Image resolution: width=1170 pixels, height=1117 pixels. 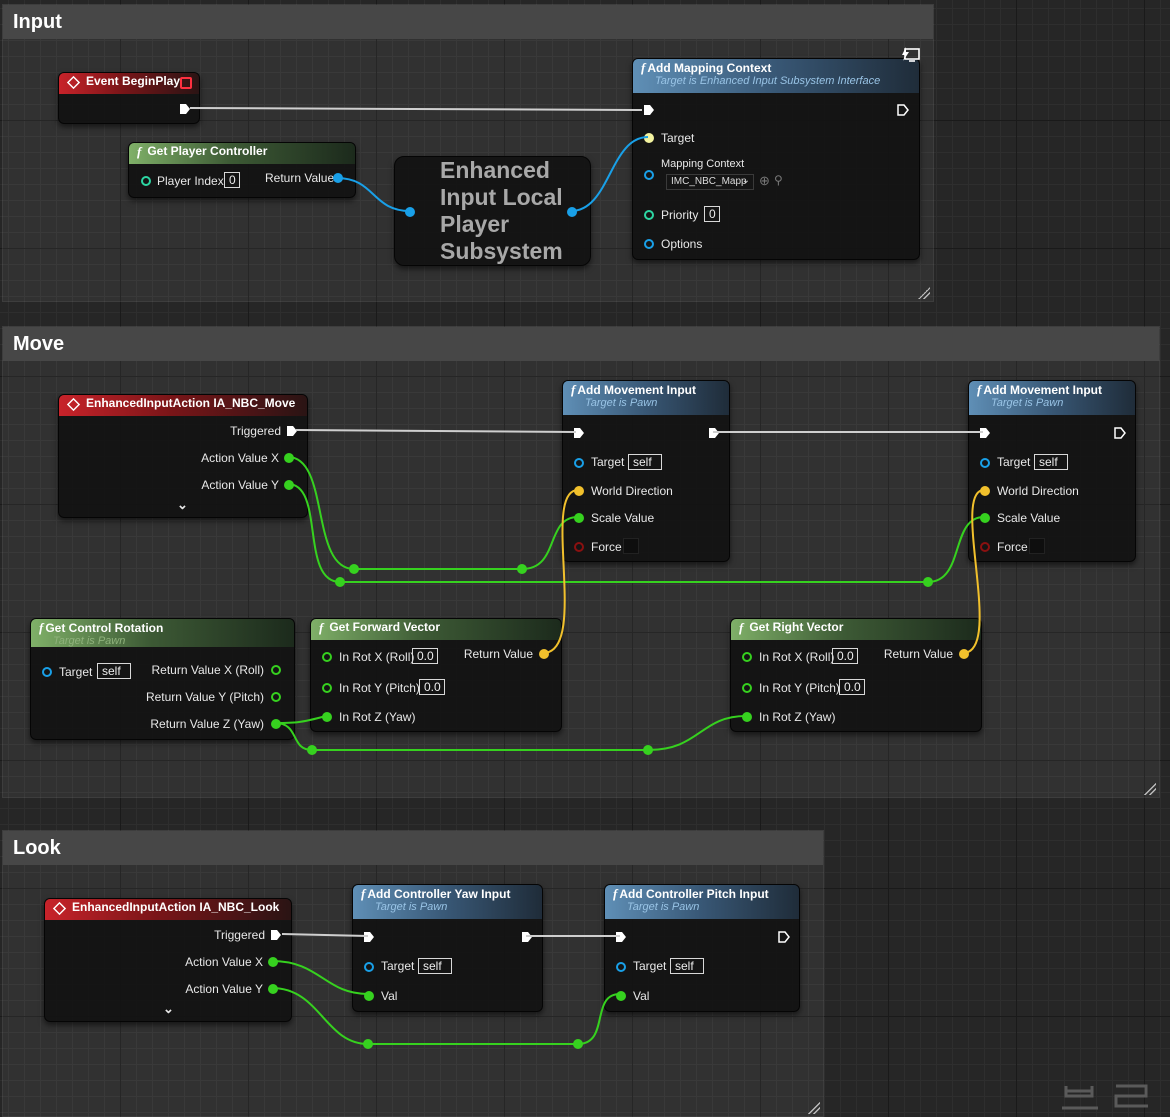 I want to click on pin-label: In Rot X (Roll), so click(x=797, y=657).